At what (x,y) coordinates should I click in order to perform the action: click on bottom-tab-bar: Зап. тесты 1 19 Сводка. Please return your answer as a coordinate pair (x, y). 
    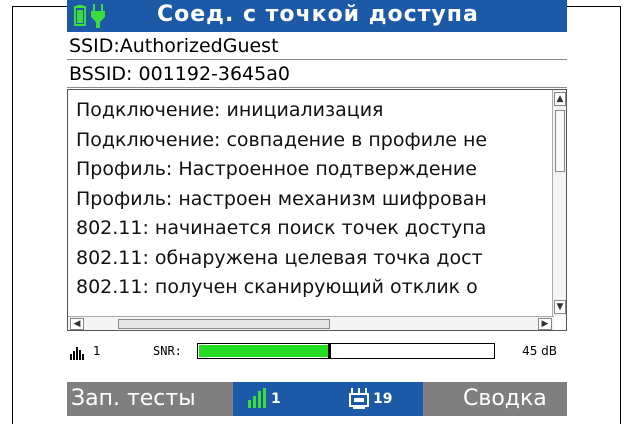
    Looking at the image, I should click on (317, 399).